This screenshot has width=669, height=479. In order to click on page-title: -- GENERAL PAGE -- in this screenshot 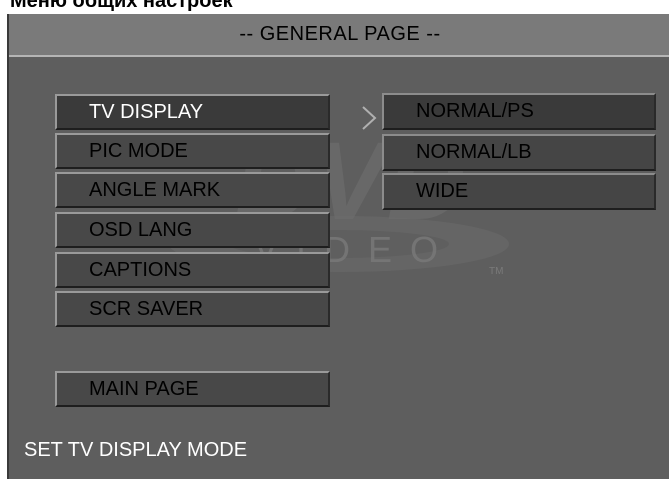, I will do `click(339, 35)`.